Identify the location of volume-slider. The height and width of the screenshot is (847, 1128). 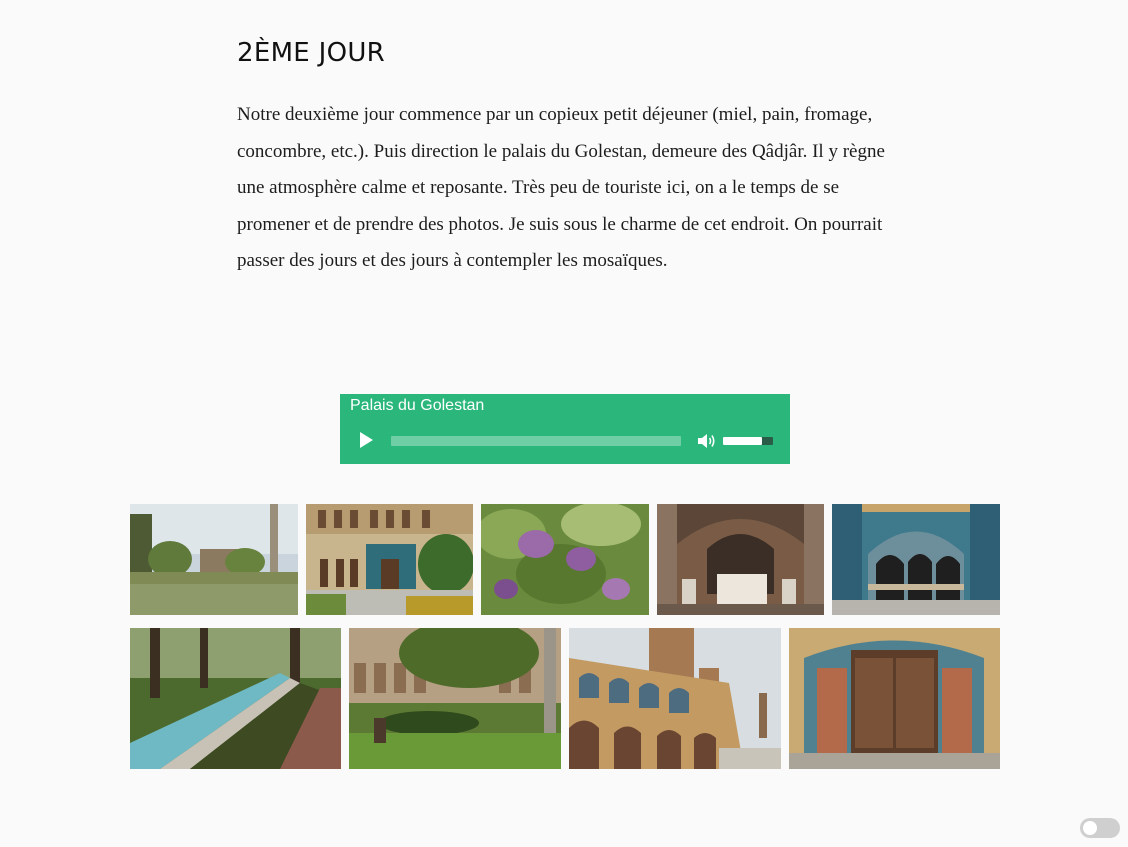
(748, 441).